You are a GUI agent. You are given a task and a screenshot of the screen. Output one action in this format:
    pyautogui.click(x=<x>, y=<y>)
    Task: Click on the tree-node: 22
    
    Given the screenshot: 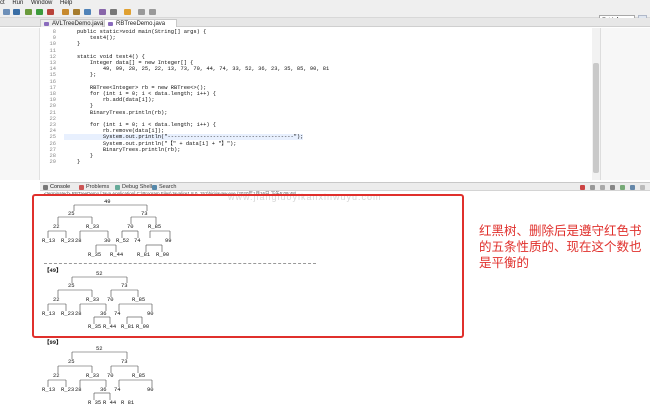 What is the action you would take?
    pyautogui.click(x=56, y=375)
    